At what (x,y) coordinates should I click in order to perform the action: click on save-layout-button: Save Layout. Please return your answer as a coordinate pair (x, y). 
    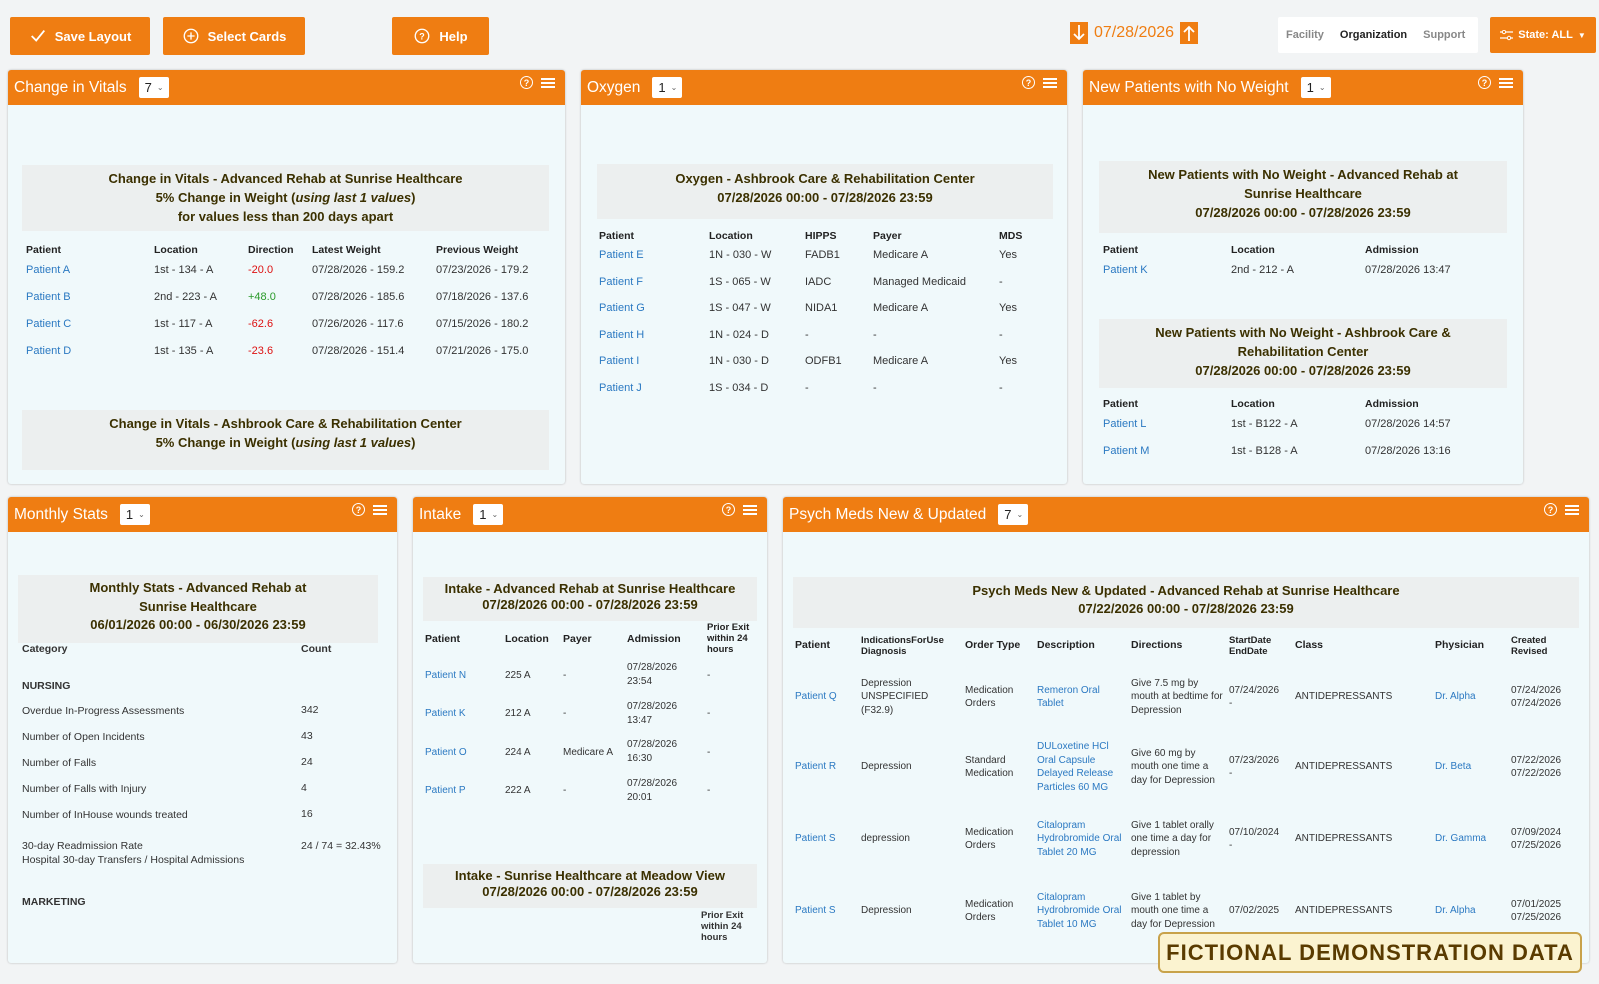
    Looking at the image, I should click on (80, 36).